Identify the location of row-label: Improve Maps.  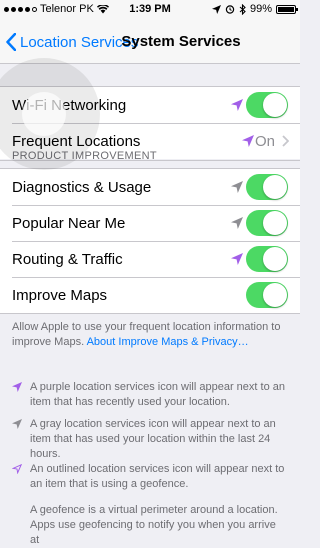
(60, 295).